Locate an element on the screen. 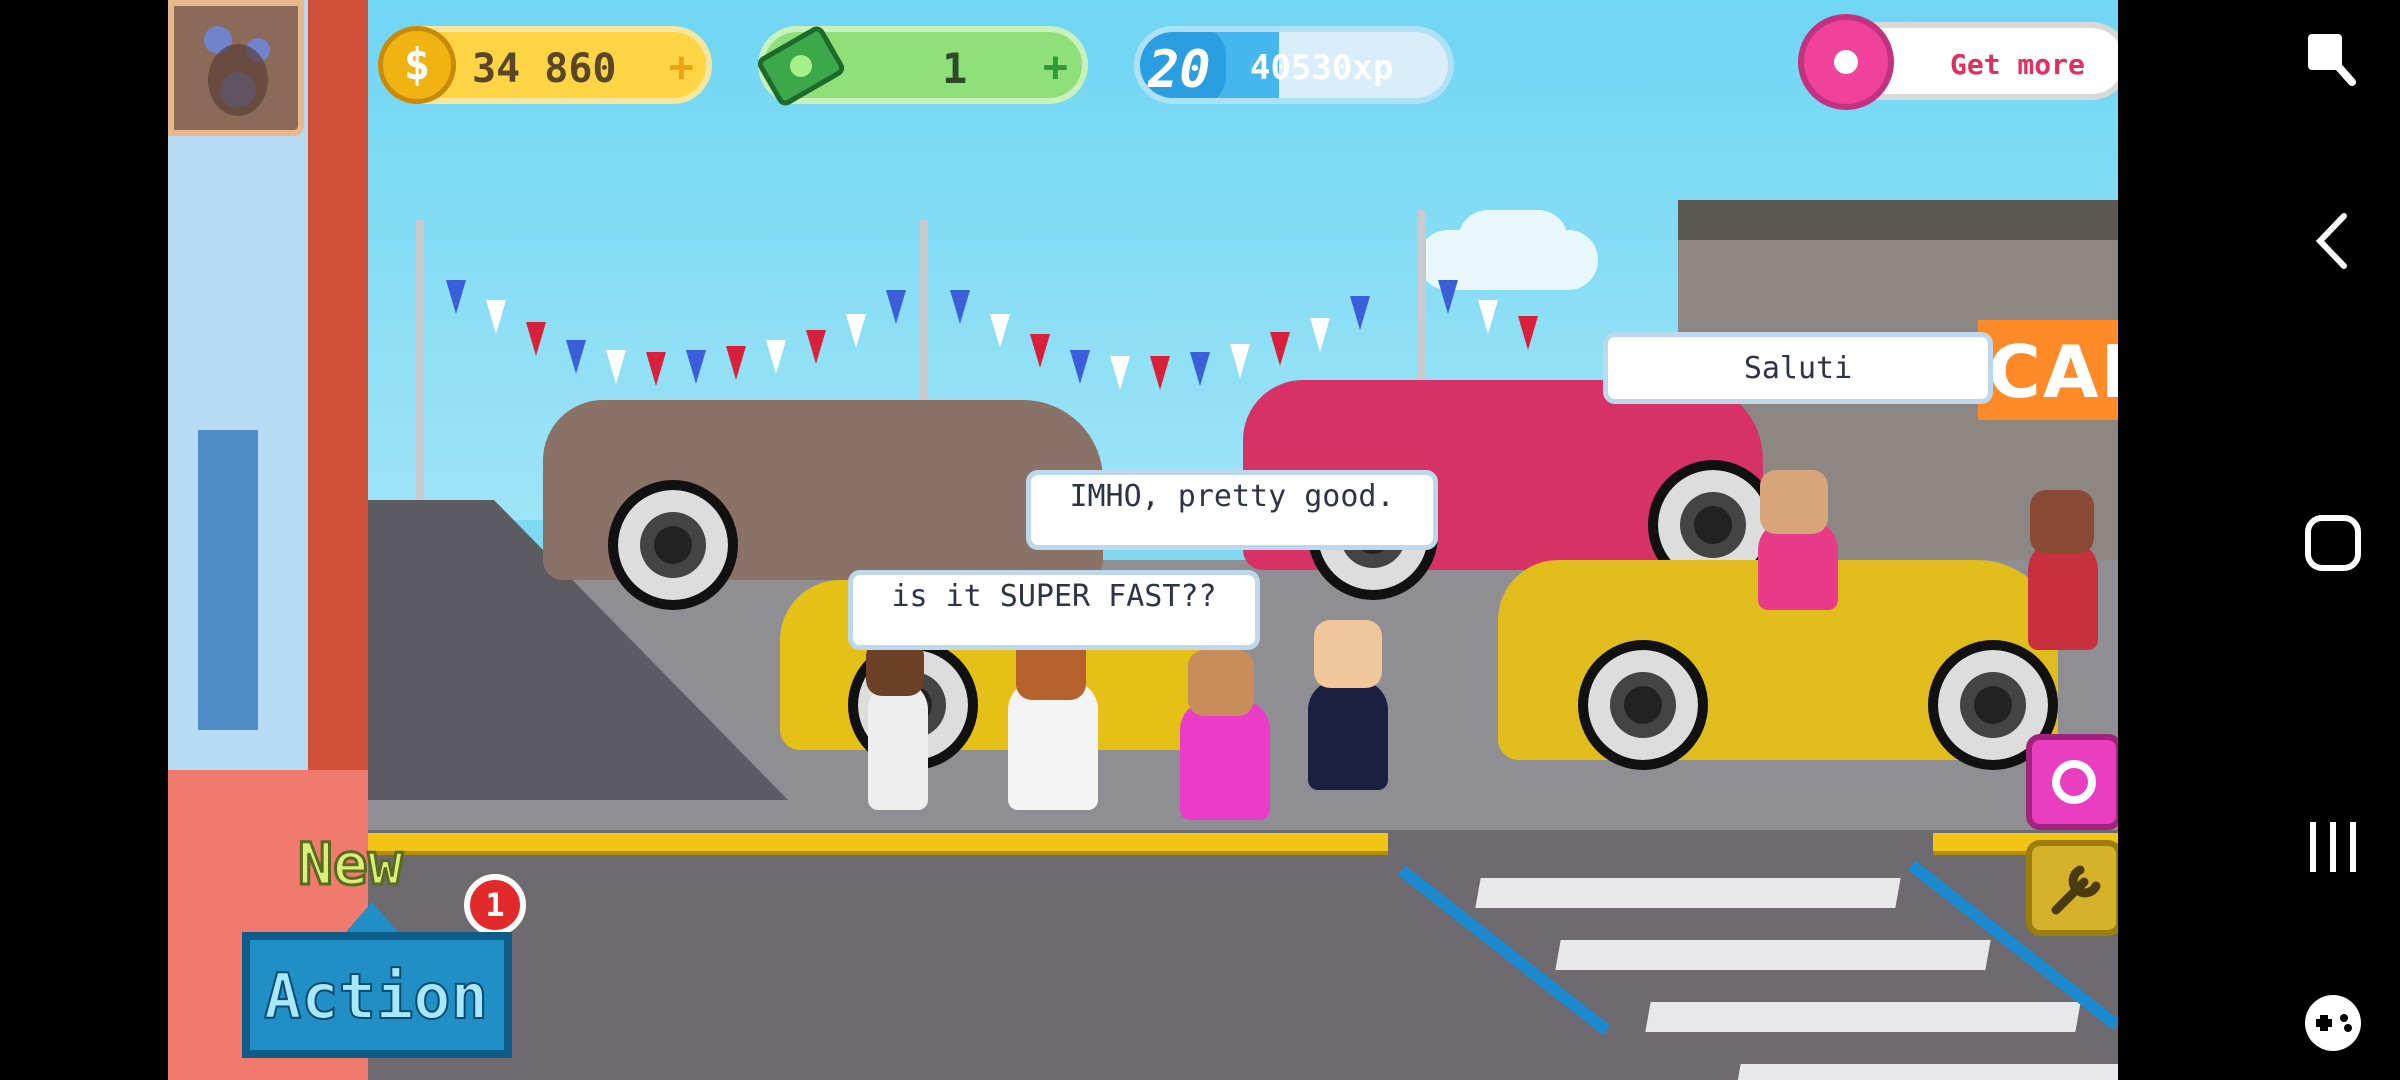  circle-icon is located at coordinates (2074, 782).